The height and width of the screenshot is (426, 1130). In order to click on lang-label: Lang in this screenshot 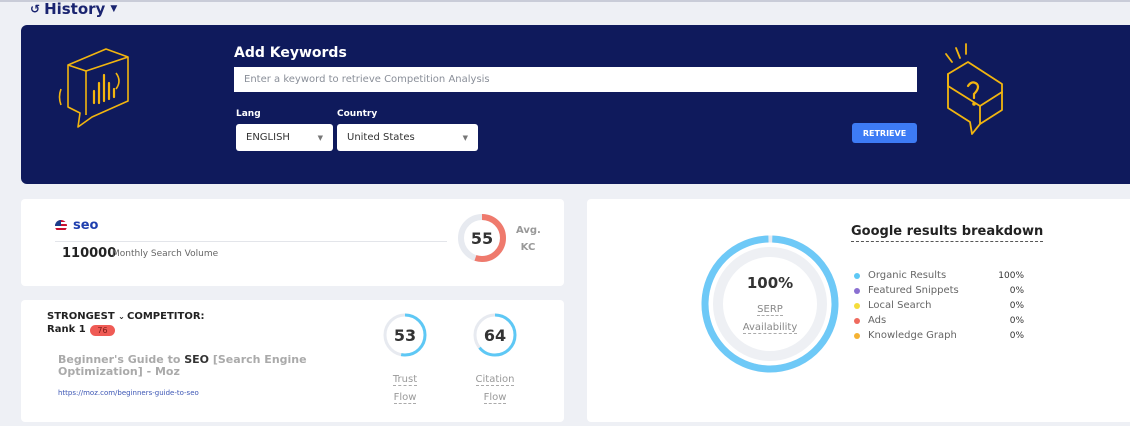, I will do `click(248, 114)`.